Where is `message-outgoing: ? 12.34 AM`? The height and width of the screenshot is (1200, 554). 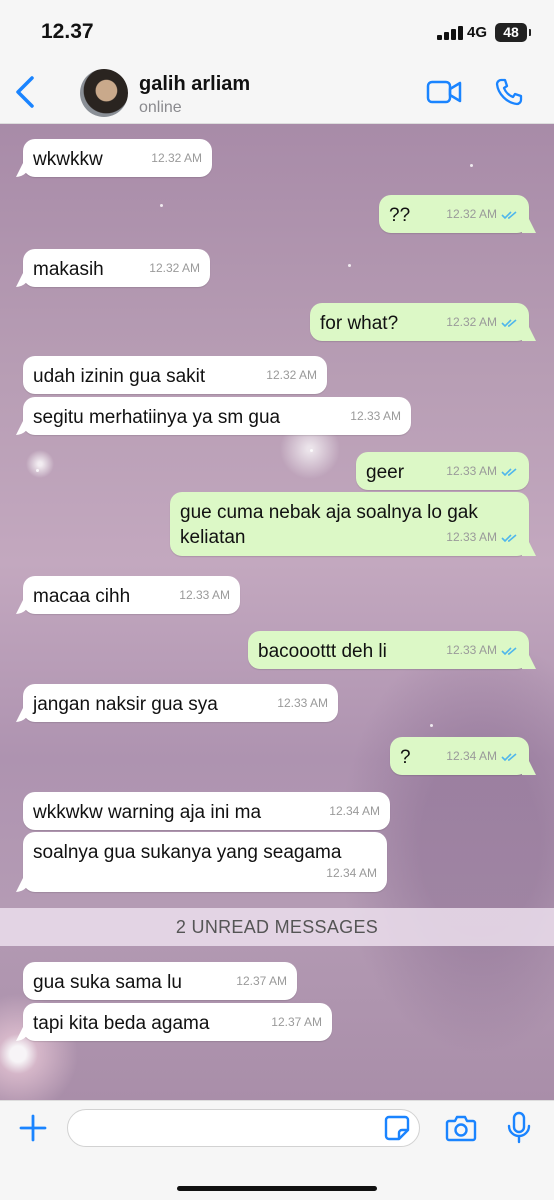 message-outgoing: ? 12.34 AM is located at coordinates (459, 756).